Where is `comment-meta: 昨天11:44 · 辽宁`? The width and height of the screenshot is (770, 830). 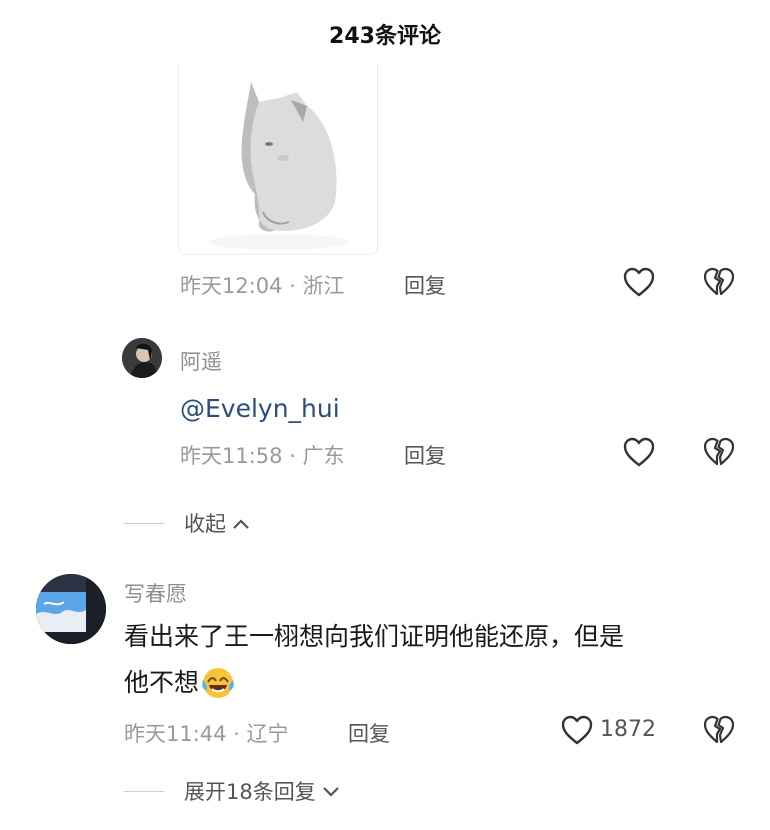 comment-meta: 昨天11:44 · 辽宁 is located at coordinates (206, 734).